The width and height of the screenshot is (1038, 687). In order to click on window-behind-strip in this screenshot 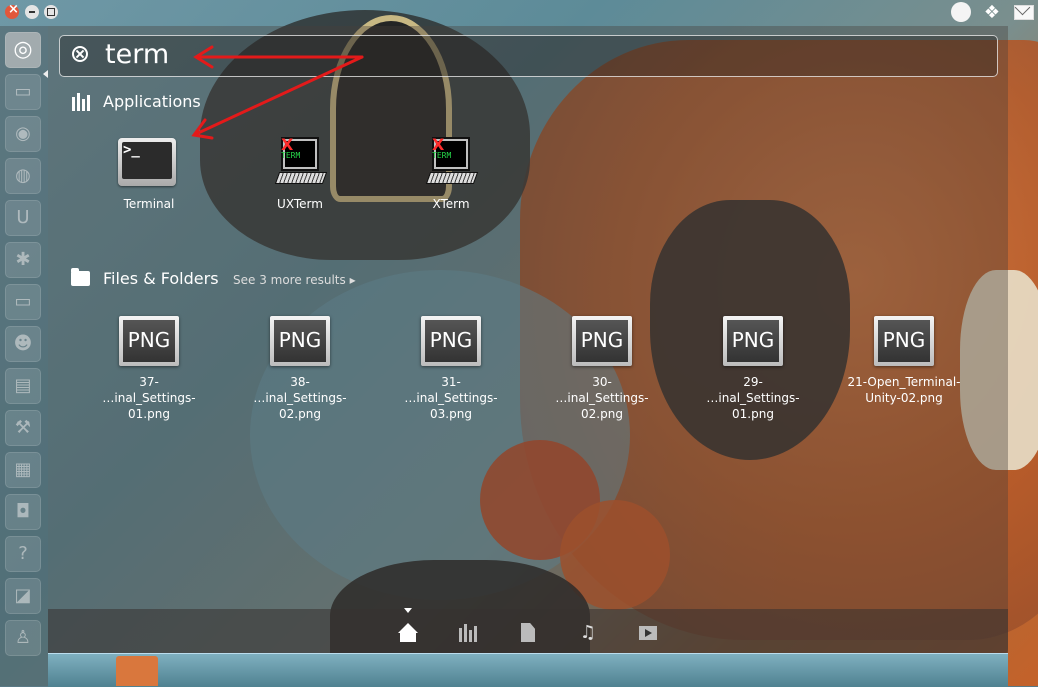, I will do `click(528, 670)`.